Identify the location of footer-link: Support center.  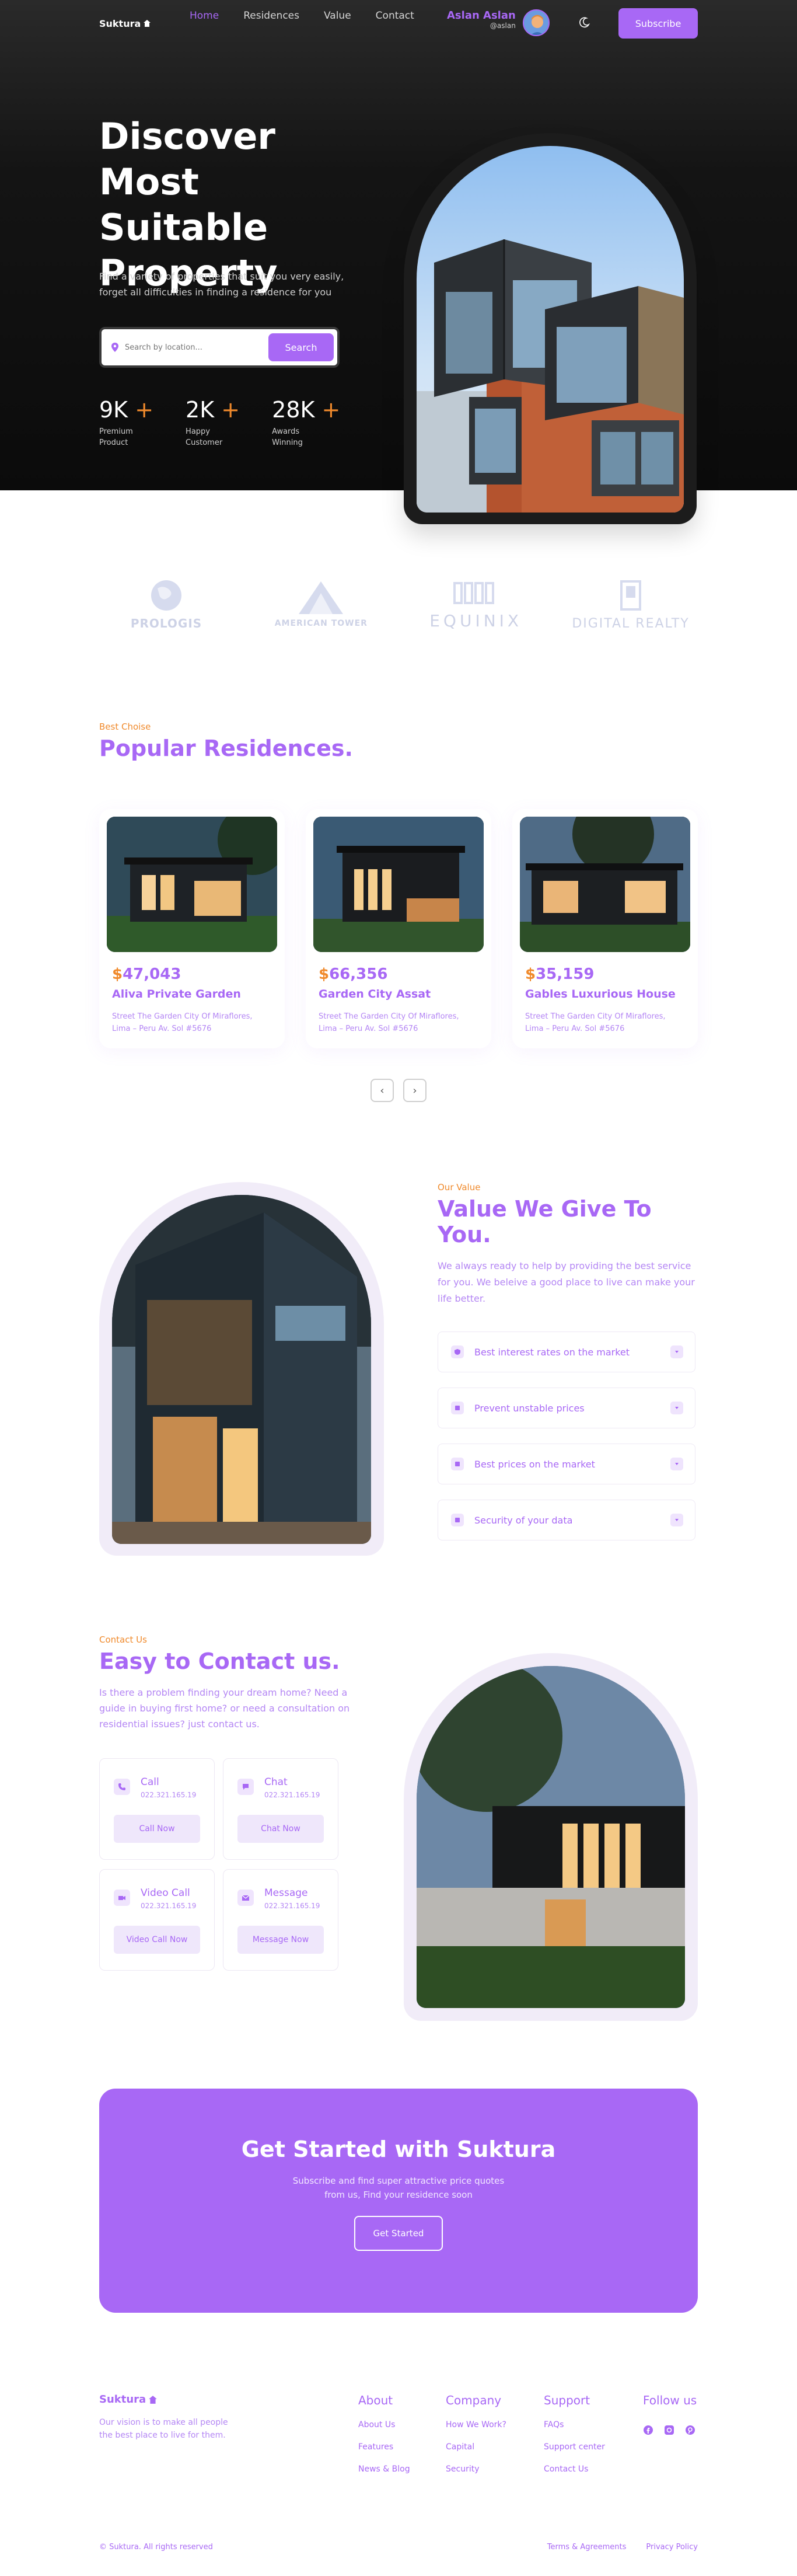
(574, 2447).